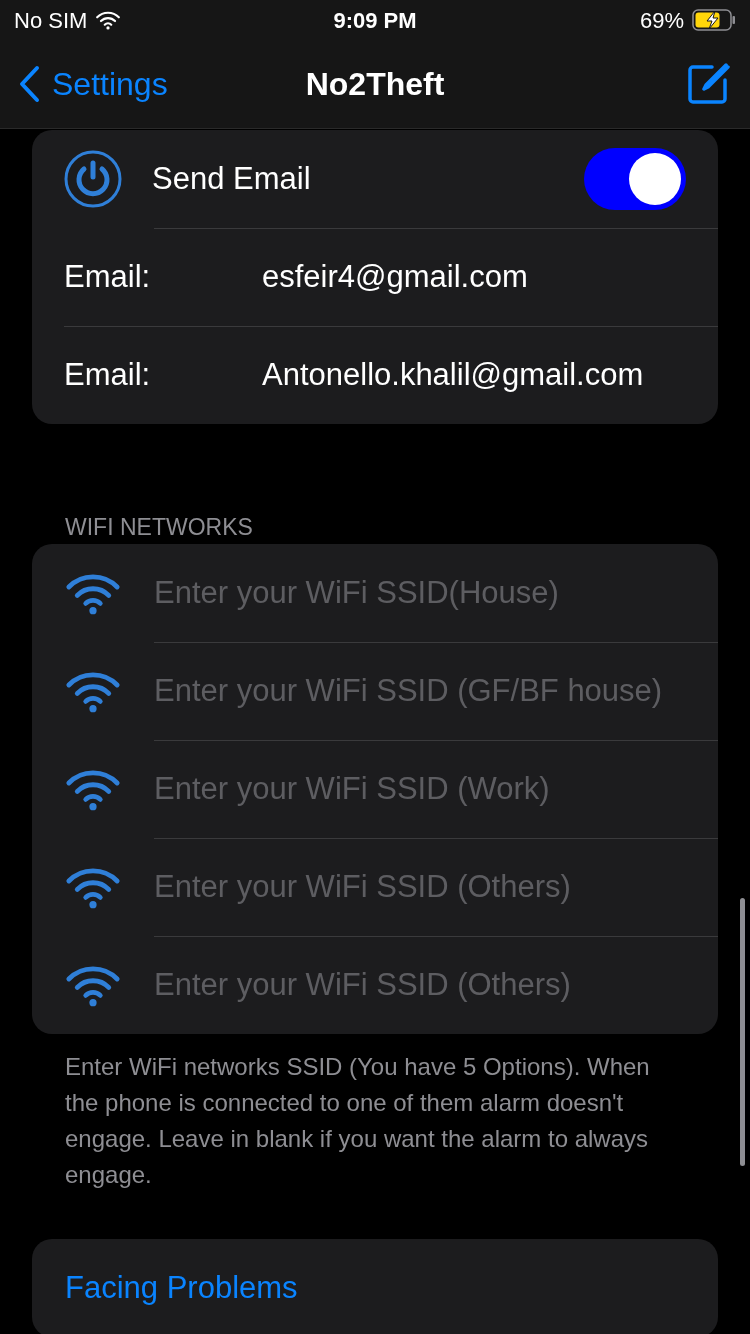 The width and height of the screenshot is (750, 1334). What do you see at coordinates (51, 20) in the screenshot?
I see `carrier-label: No SIM` at bounding box center [51, 20].